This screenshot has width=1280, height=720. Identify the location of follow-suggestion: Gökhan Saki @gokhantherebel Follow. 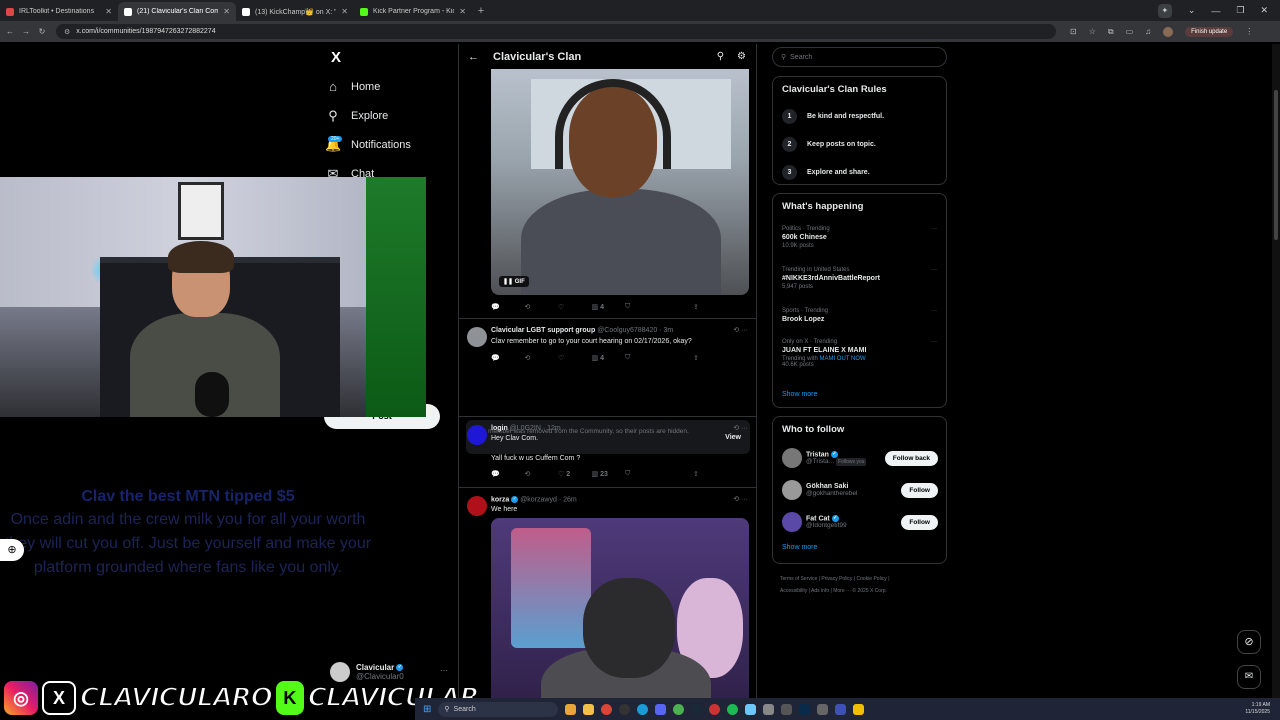
(859, 490).